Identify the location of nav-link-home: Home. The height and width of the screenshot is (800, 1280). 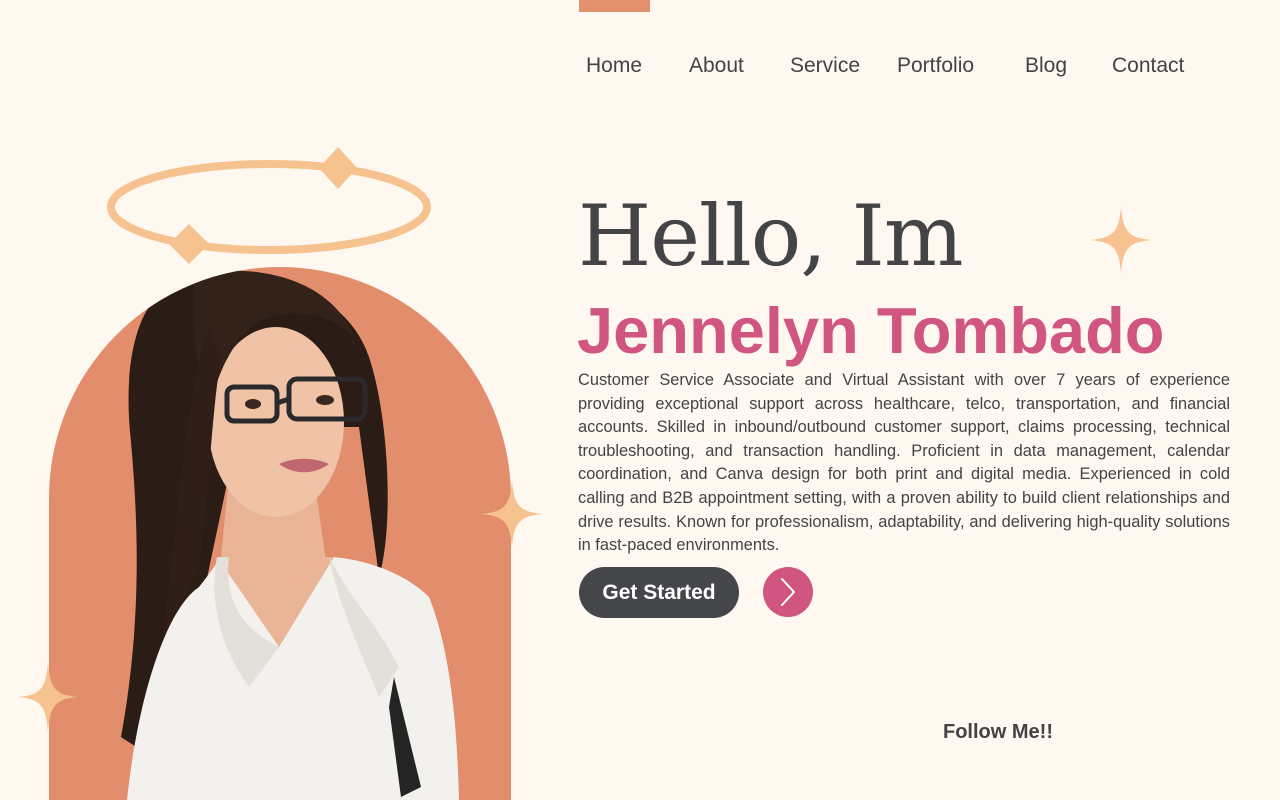
(614, 66).